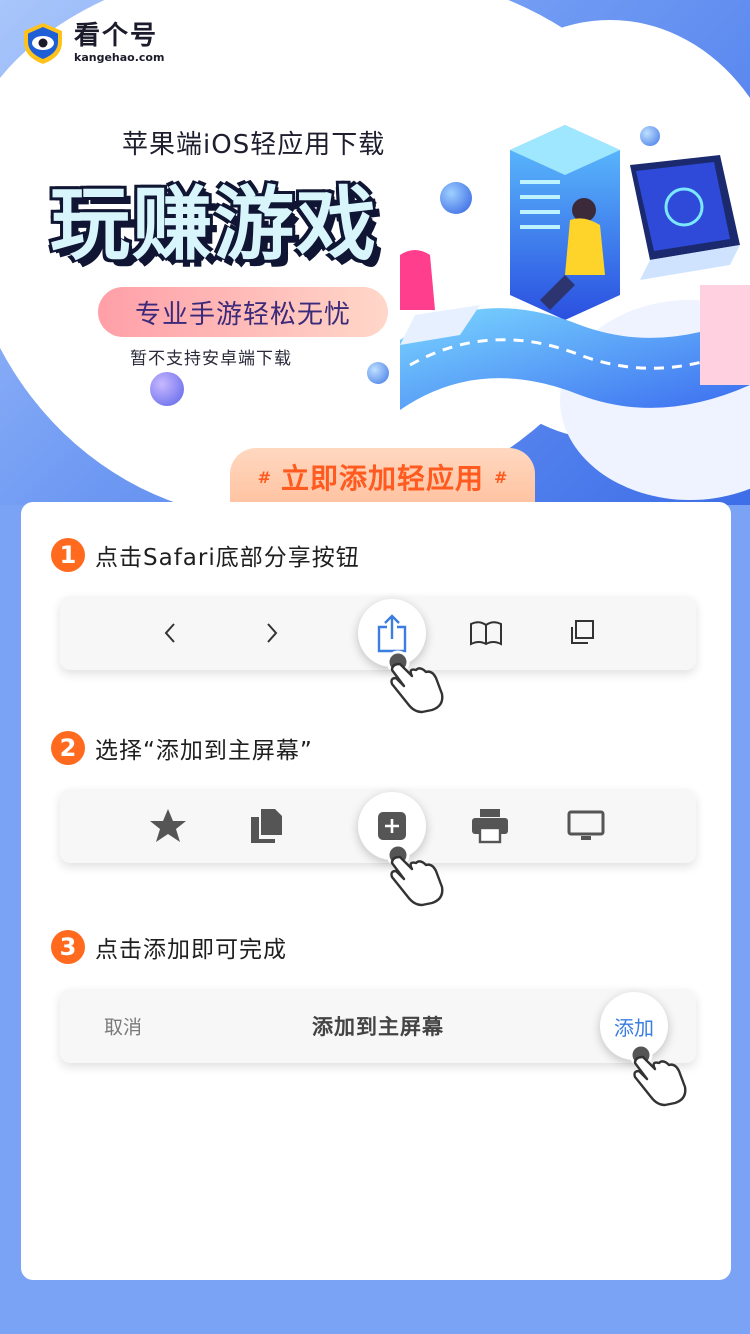 This screenshot has width=750, height=1334. I want to click on print-icon, so click(490, 826).